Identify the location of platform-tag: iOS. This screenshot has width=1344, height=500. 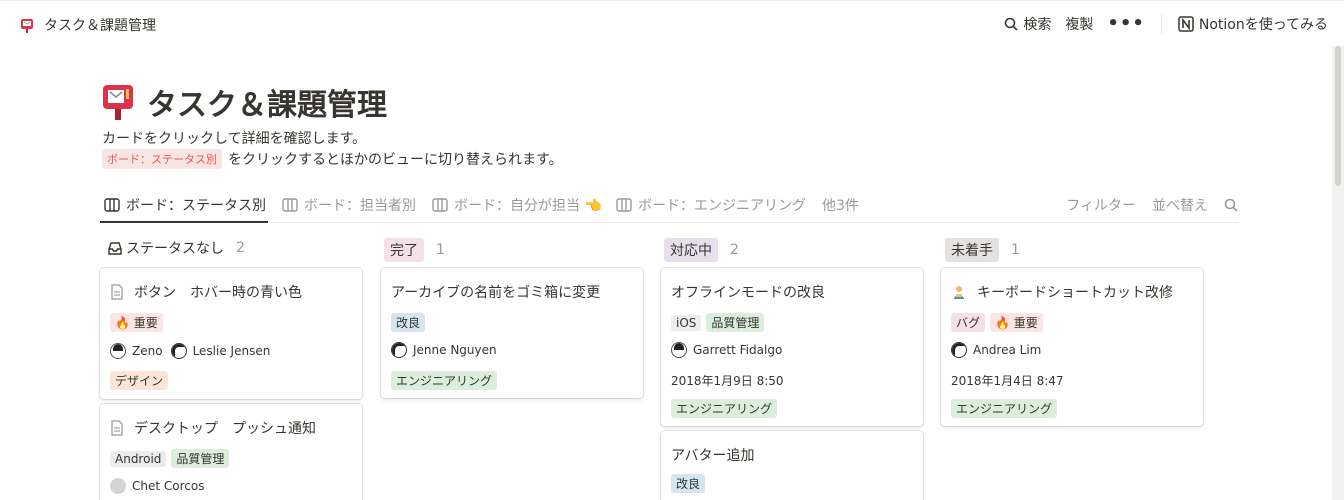
(686, 322).